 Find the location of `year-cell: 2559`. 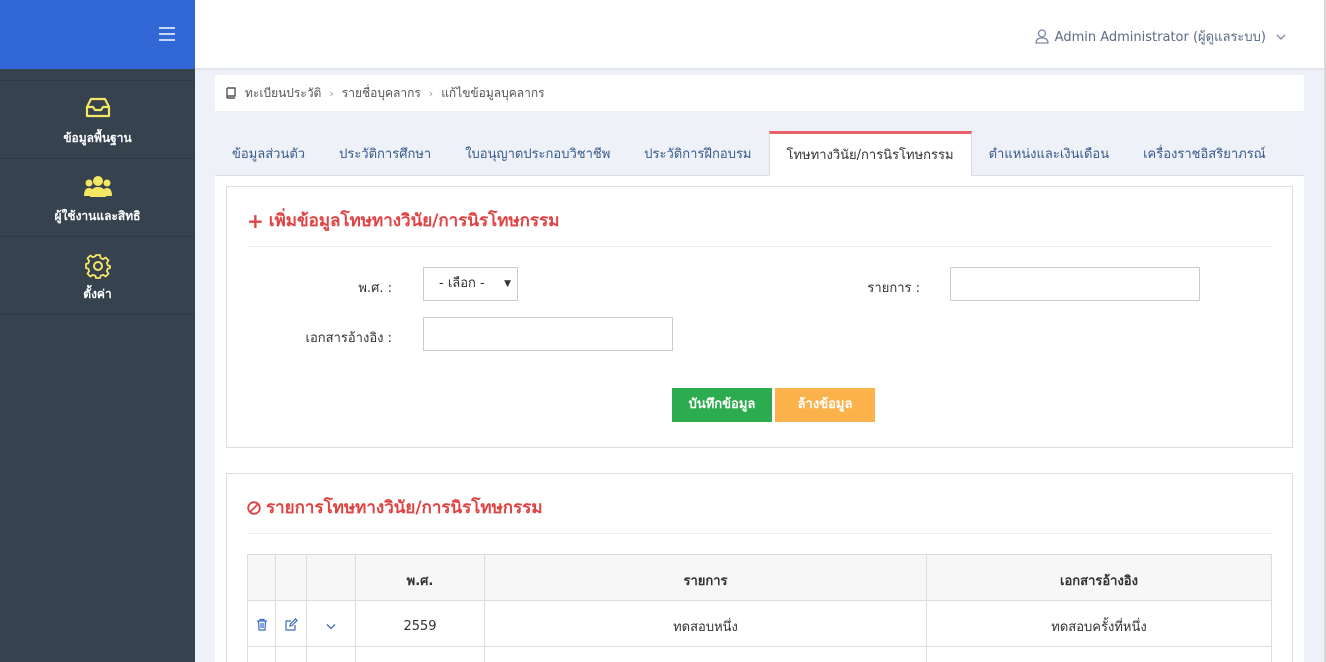

year-cell: 2559 is located at coordinates (420, 623).